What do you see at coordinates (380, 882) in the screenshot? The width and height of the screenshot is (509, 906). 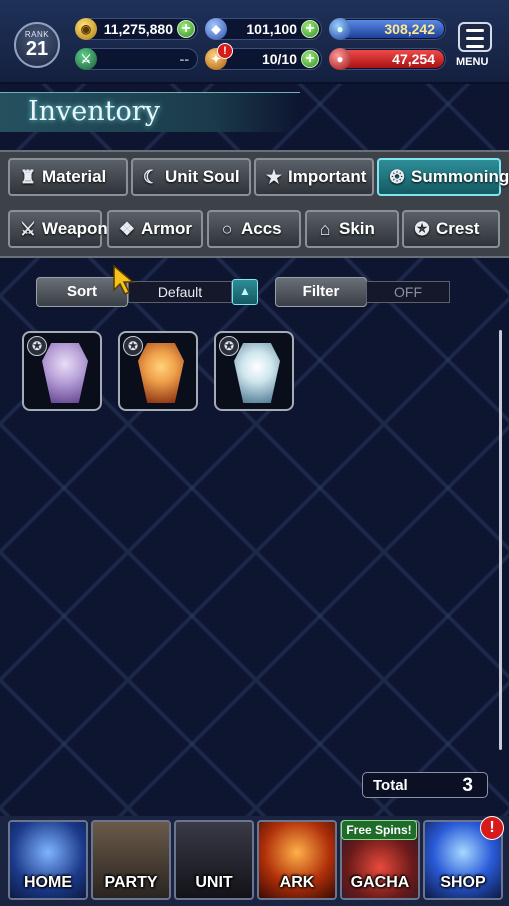 I see `nav-gacha-label: GACHA` at bounding box center [380, 882].